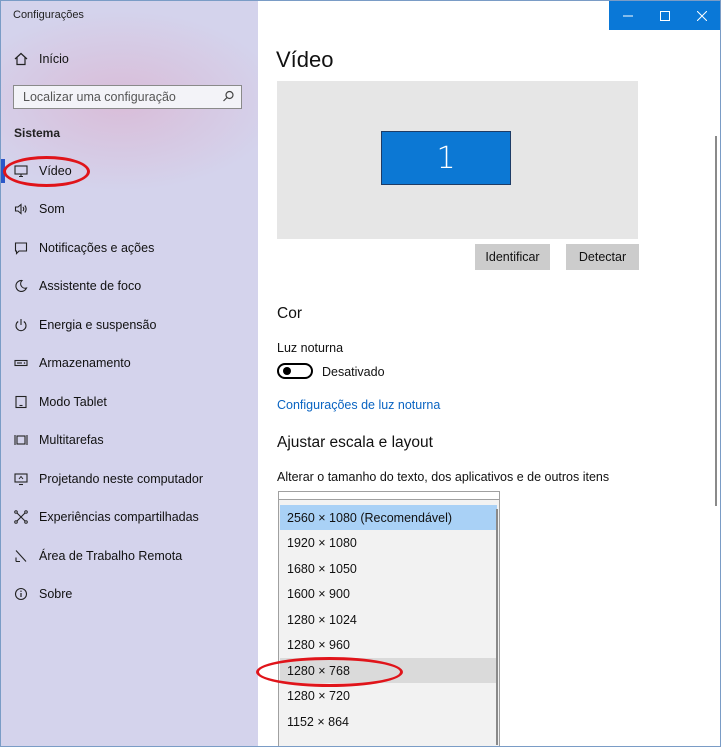 The width and height of the screenshot is (721, 747). I want to click on maximize-button, so click(664, 15).